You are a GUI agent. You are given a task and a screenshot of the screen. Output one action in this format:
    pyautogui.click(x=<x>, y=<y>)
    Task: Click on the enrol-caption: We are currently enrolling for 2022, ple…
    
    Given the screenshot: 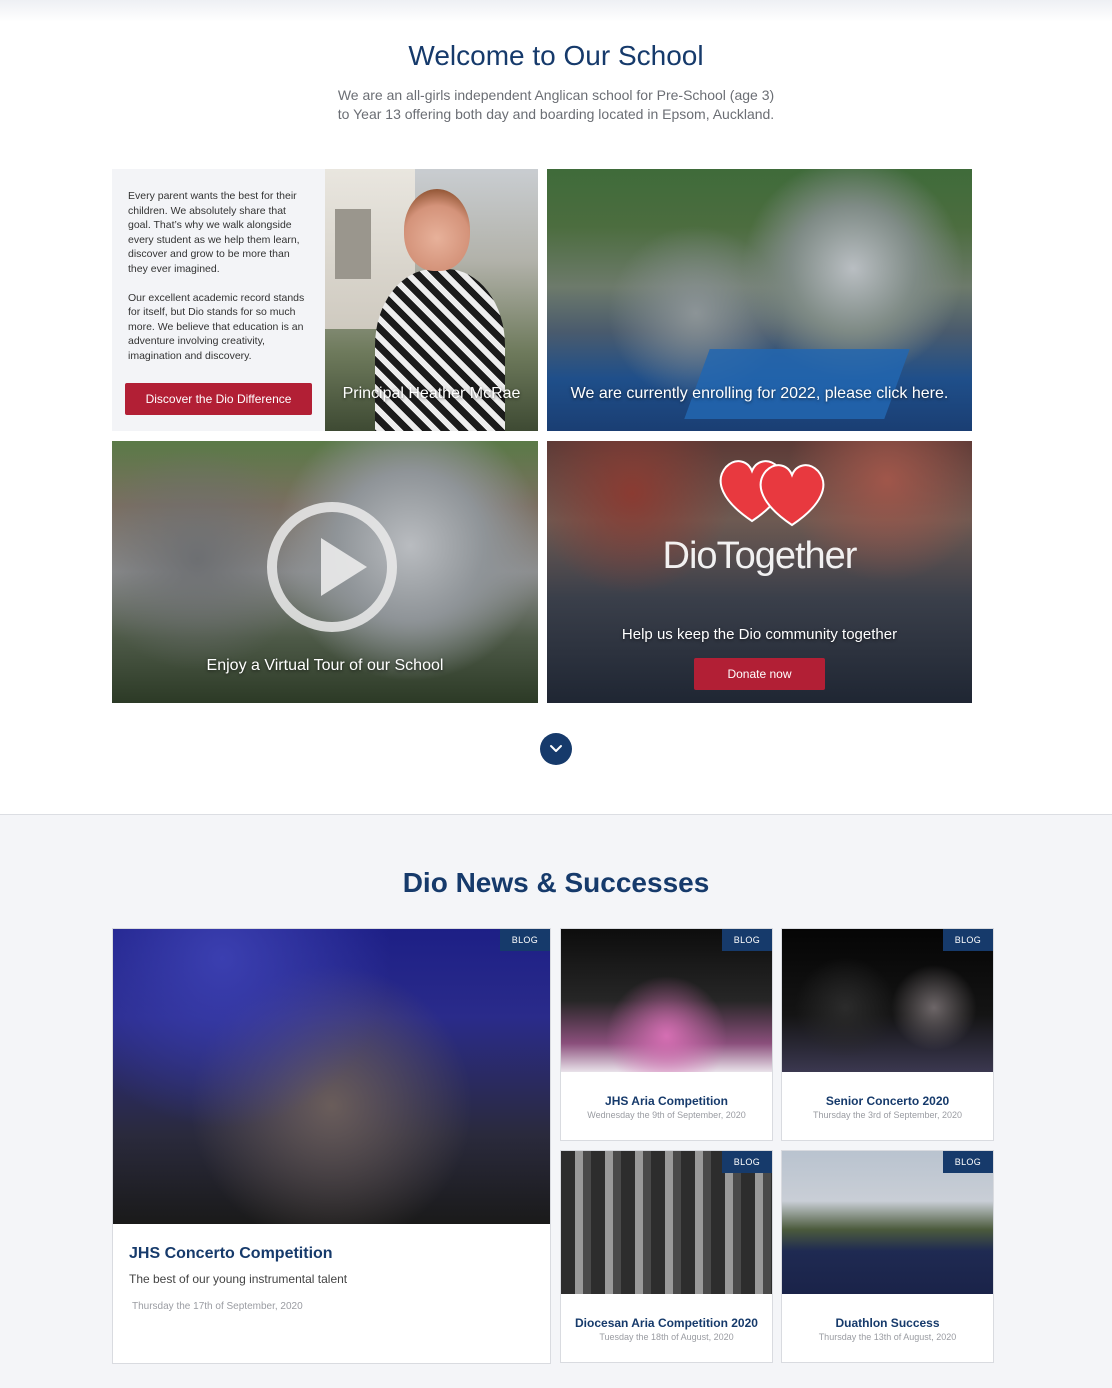 What is the action you would take?
    pyautogui.click(x=759, y=393)
    